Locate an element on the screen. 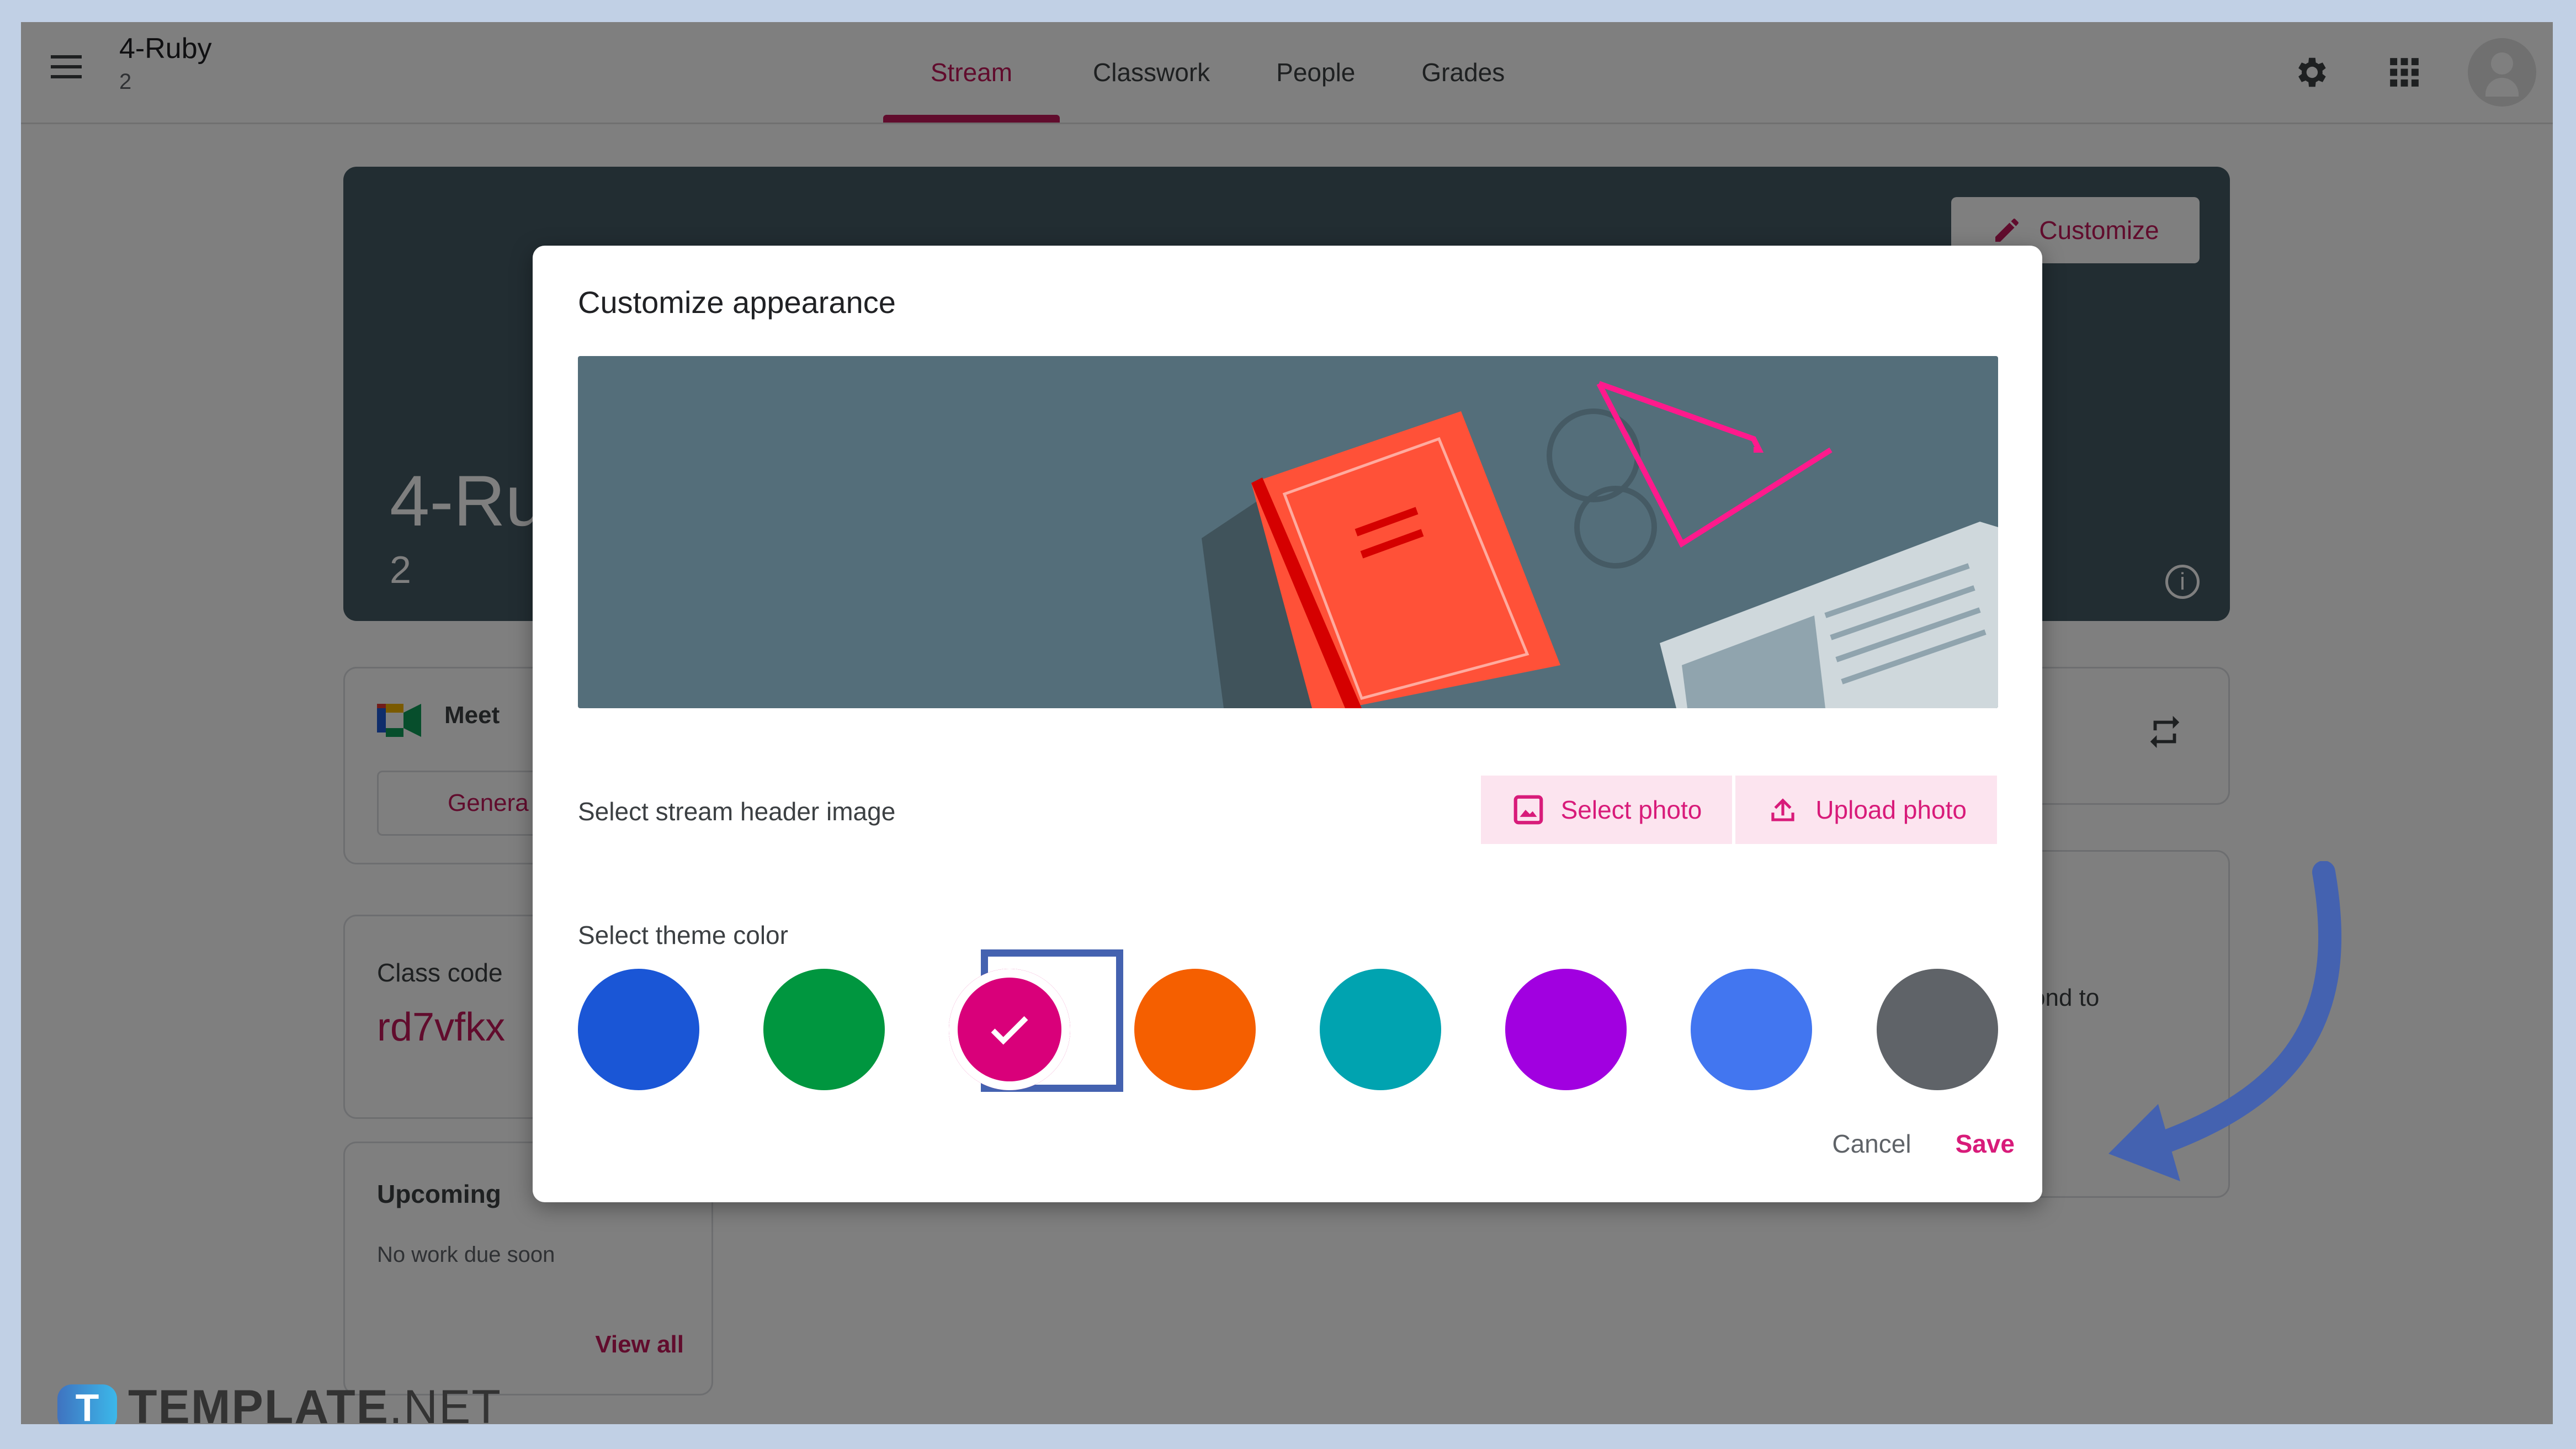 The height and width of the screenshot is (1449, 2576). annotation-arrow-icon is located at coordinates (2225, 1021).